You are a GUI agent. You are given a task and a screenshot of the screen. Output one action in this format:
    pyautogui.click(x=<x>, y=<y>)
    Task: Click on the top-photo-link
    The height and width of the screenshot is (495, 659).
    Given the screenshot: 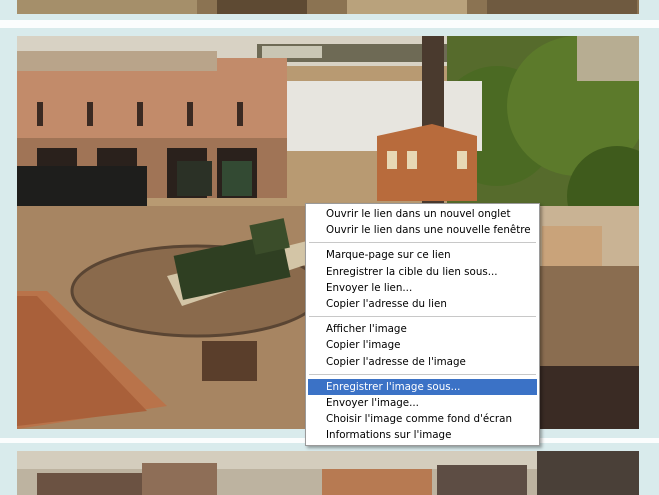 What is the action you would take?
    pyautogui.click(x=328, y=7)
    